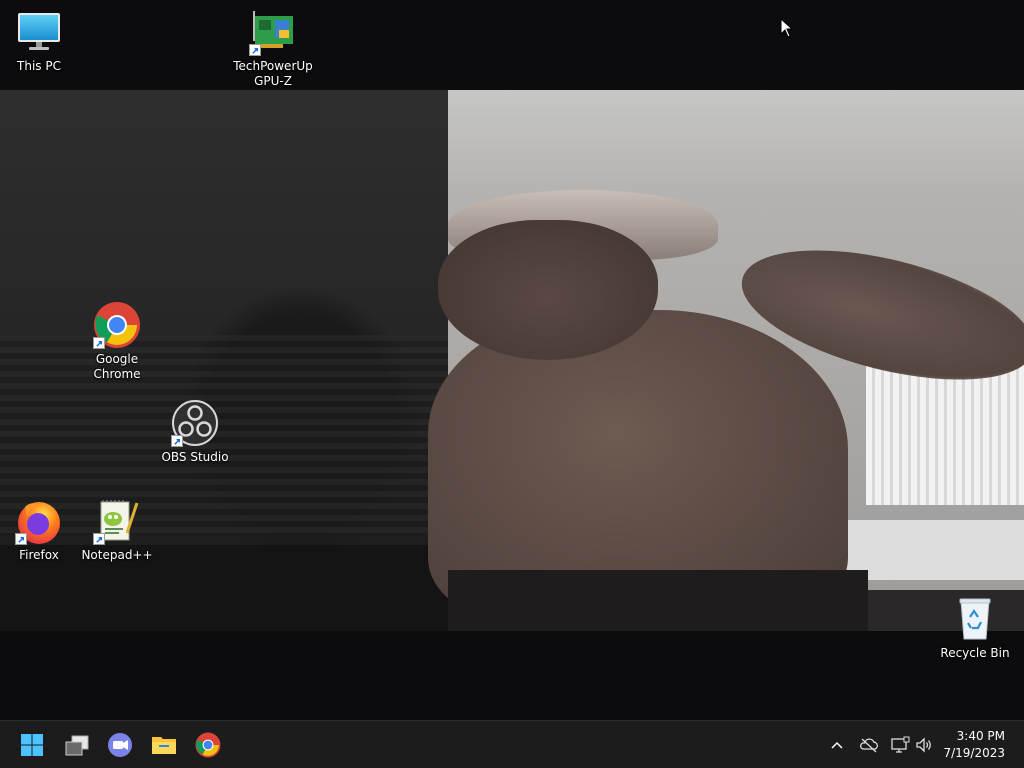  I want to click on start-button, so click(32, 745).